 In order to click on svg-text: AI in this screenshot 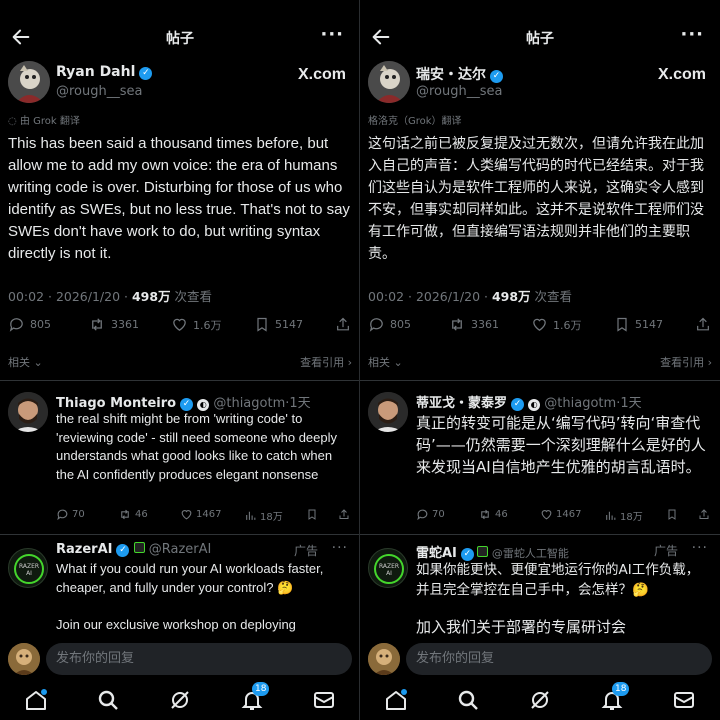, I will do `click(389, 573)`.